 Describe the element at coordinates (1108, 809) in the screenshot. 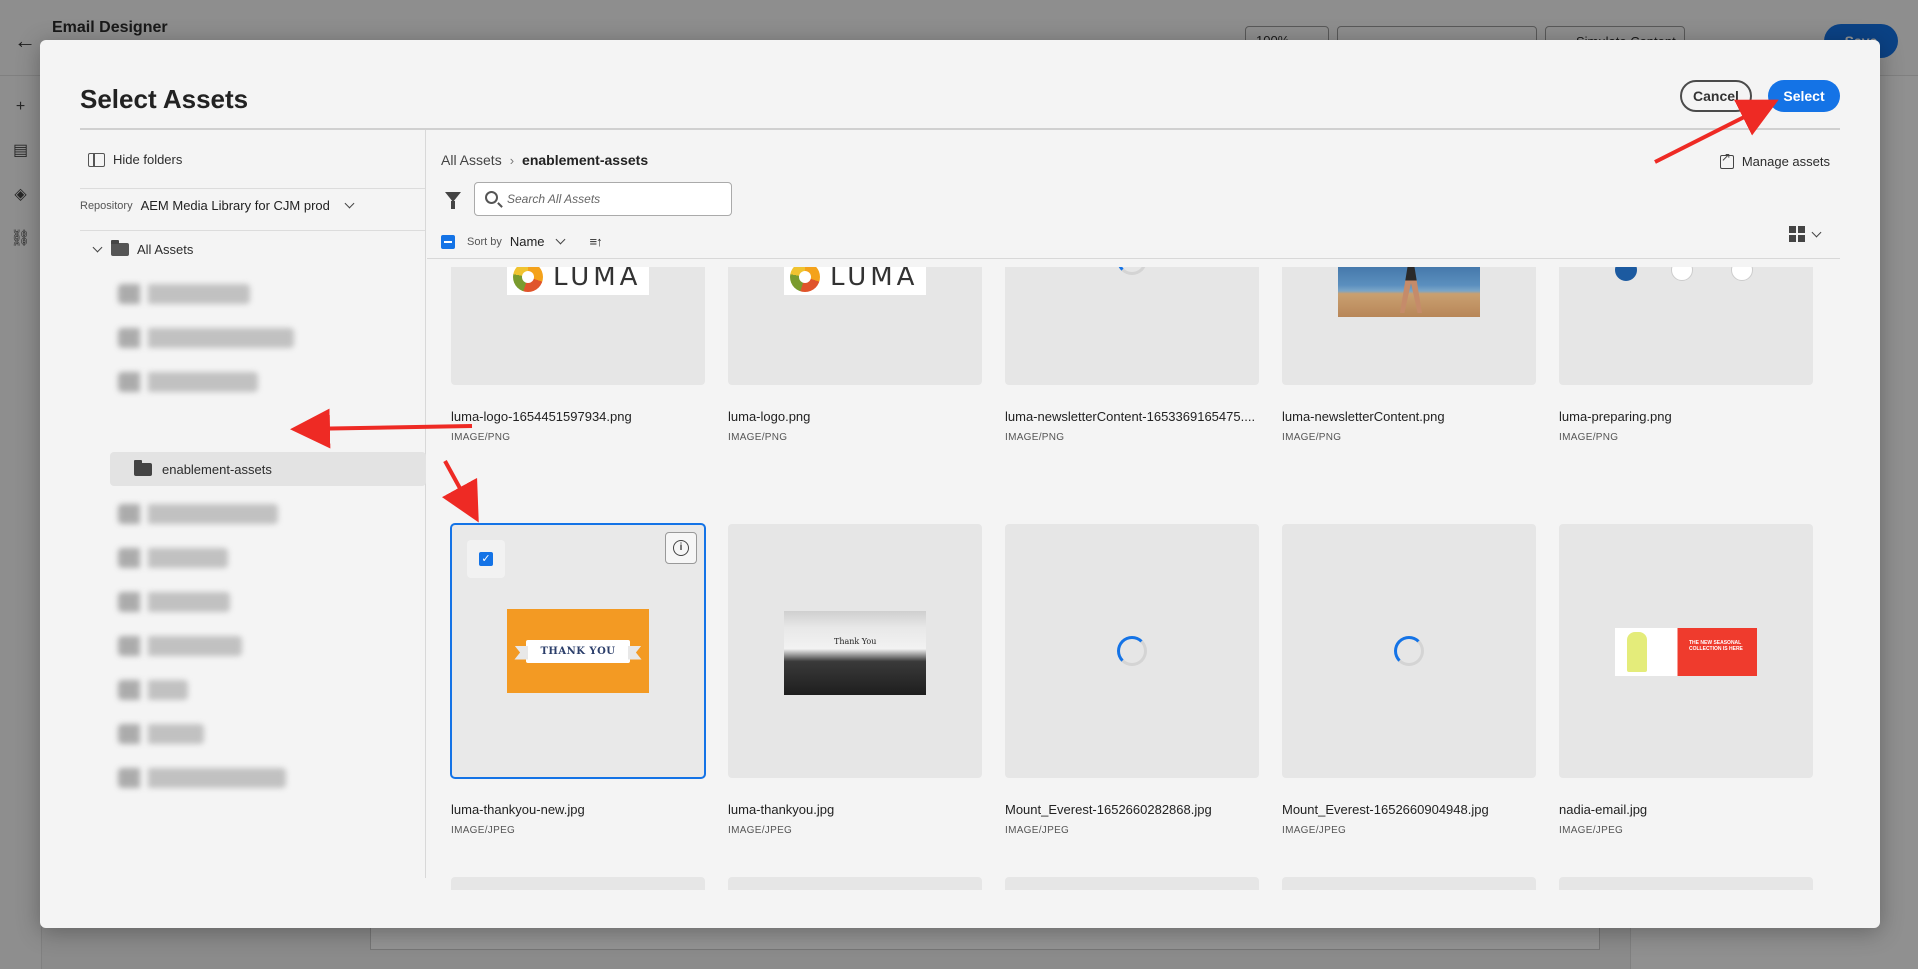

I see `asset-name: Mount_Everest-1652660282868.jpg` at that location.